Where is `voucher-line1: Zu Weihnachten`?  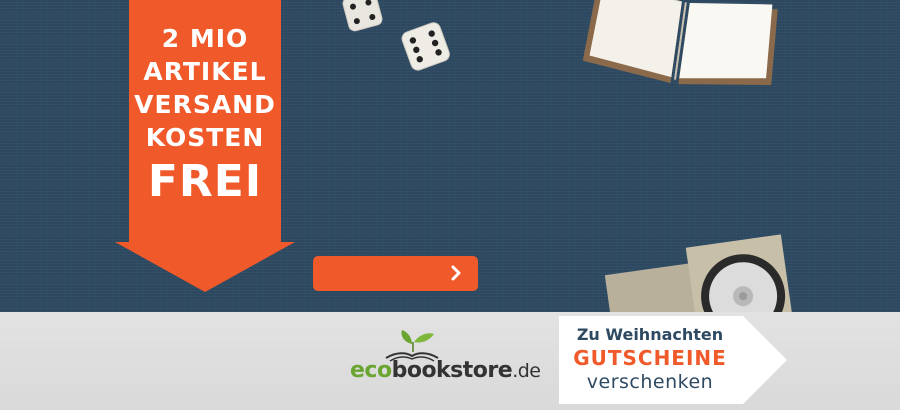
voucher-line1: Zu Weihnachten is located at coordinates (650, 334).